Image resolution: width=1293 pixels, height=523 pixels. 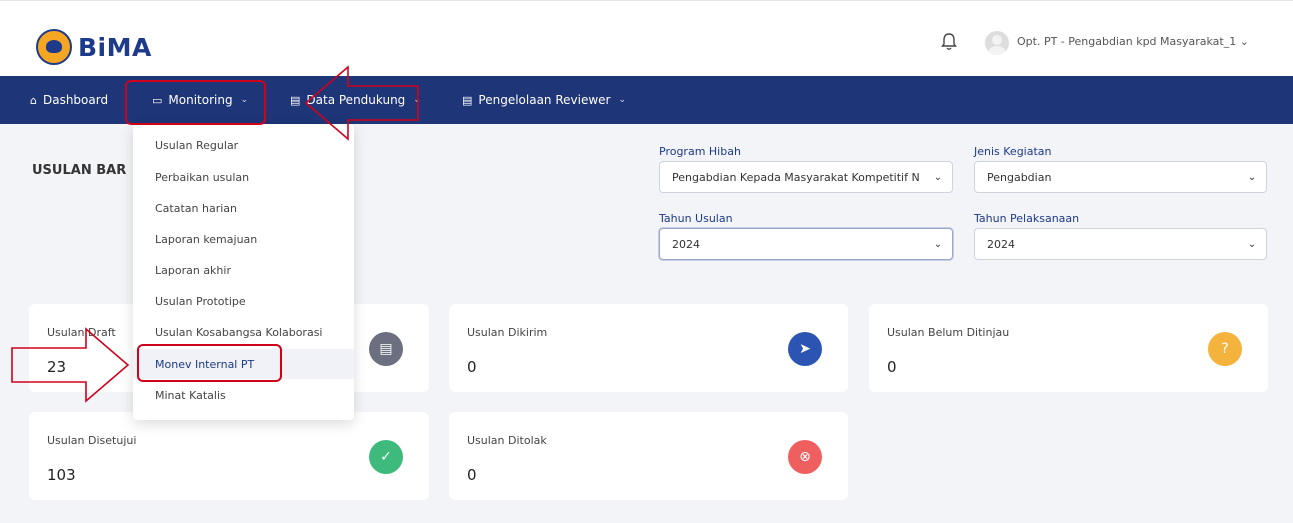 What do you see at coordinates (243, 177) in the screenshot?
I see `menu-item-perbaikan-usulan: Perbaikan usulan` at bounding box center [243, 177].